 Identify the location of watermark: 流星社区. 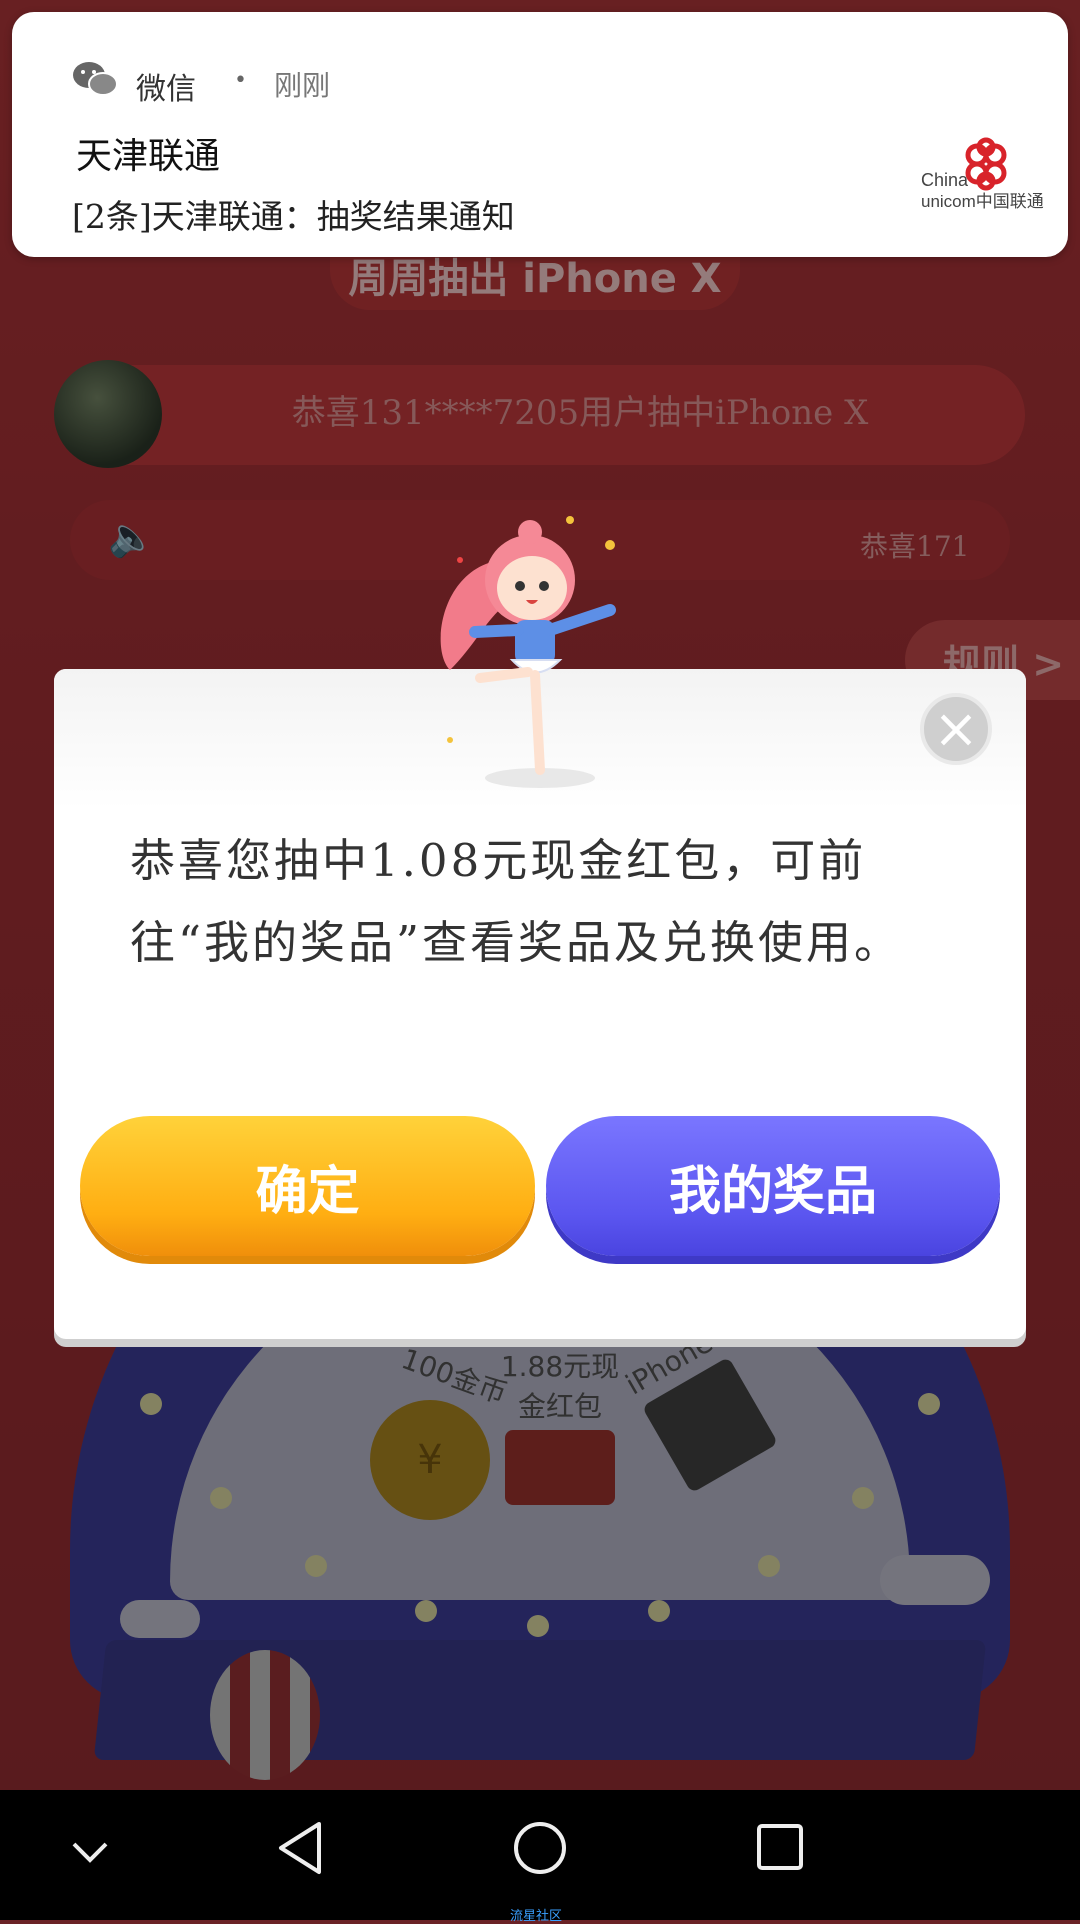
(536, 1916).